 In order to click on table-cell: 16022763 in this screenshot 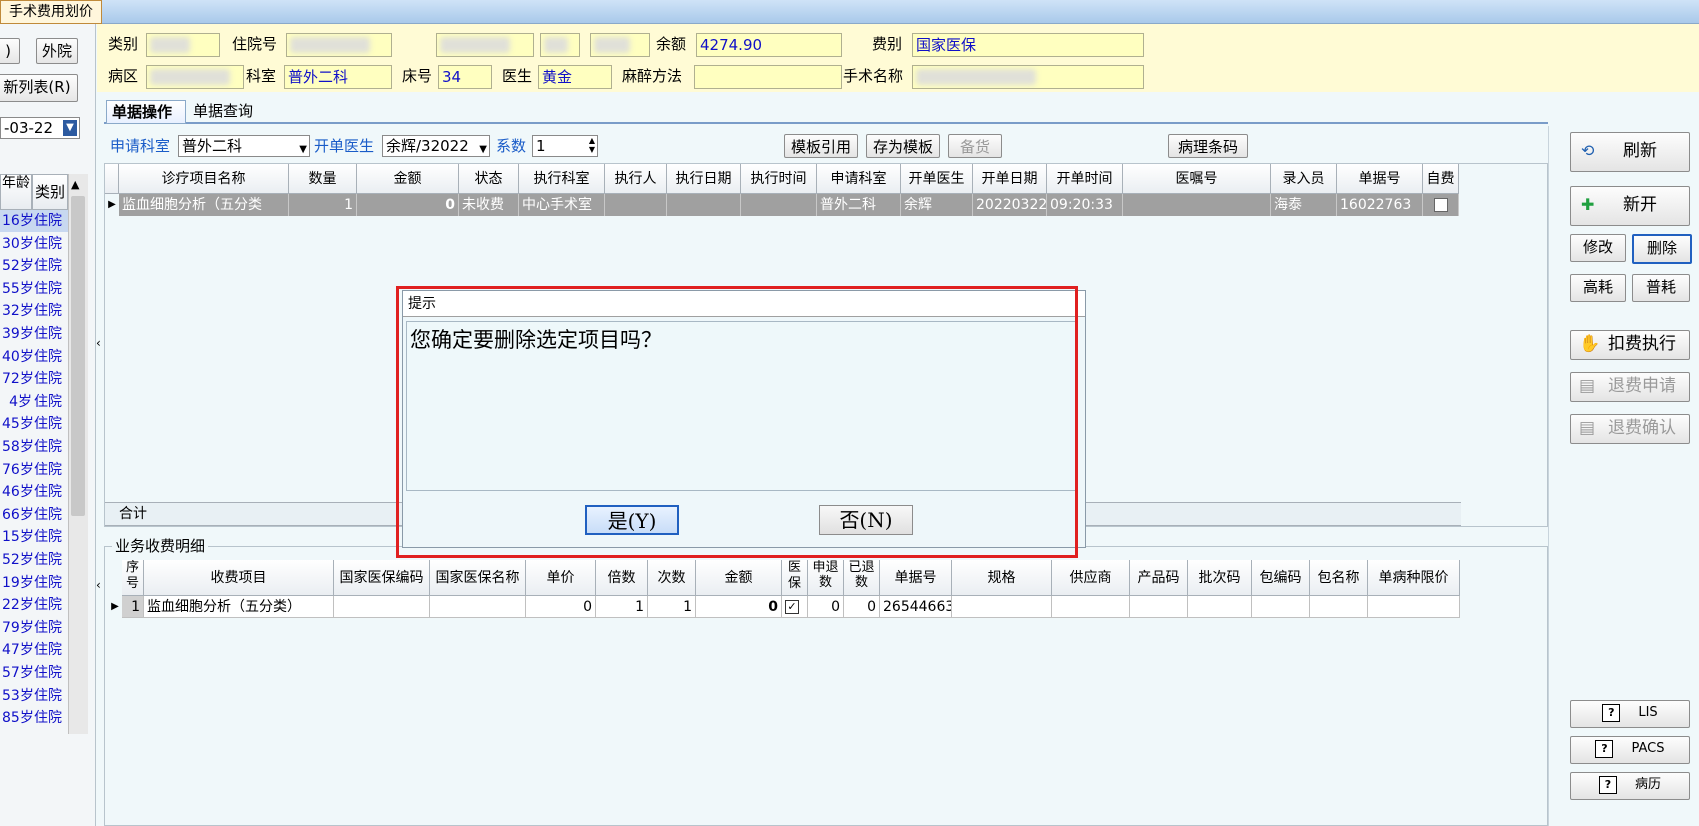, I will do `click(1380, 205)`.